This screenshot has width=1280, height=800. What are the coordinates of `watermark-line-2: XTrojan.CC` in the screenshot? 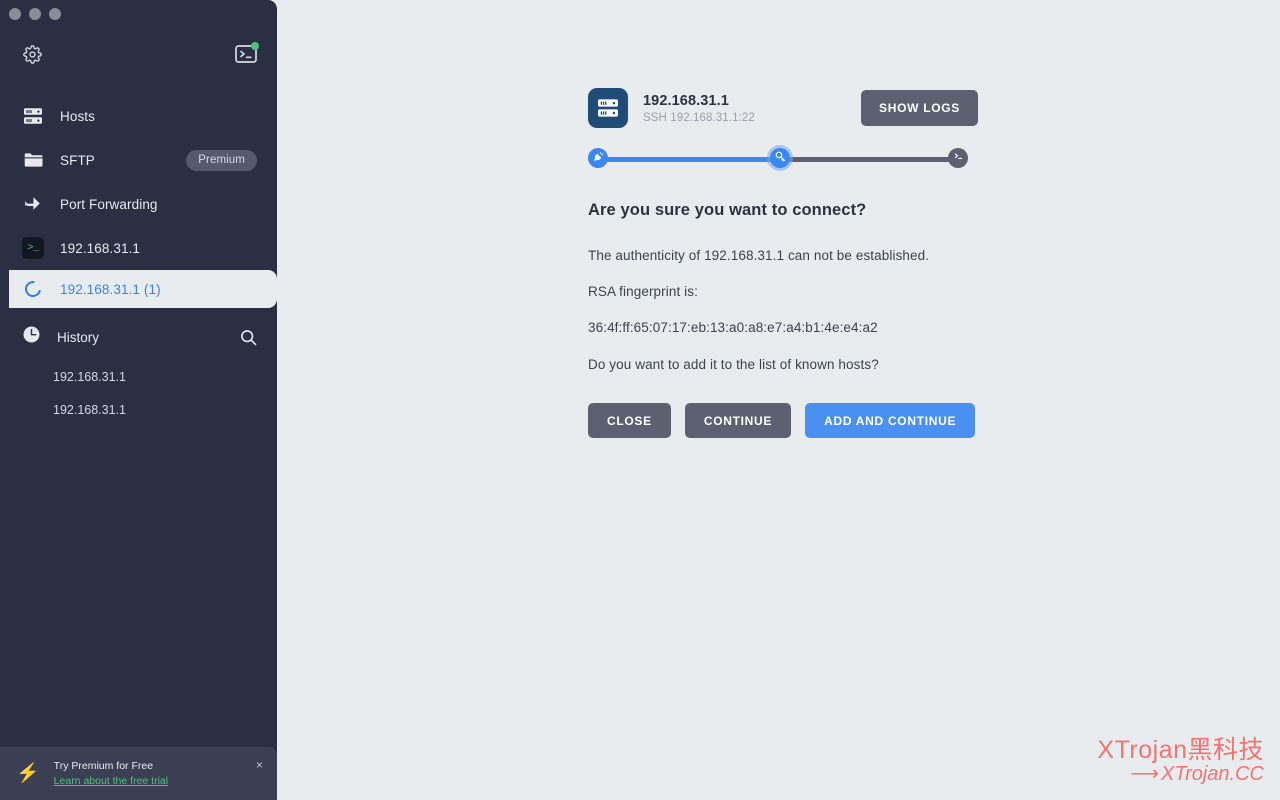 It's located at (1212, 774).